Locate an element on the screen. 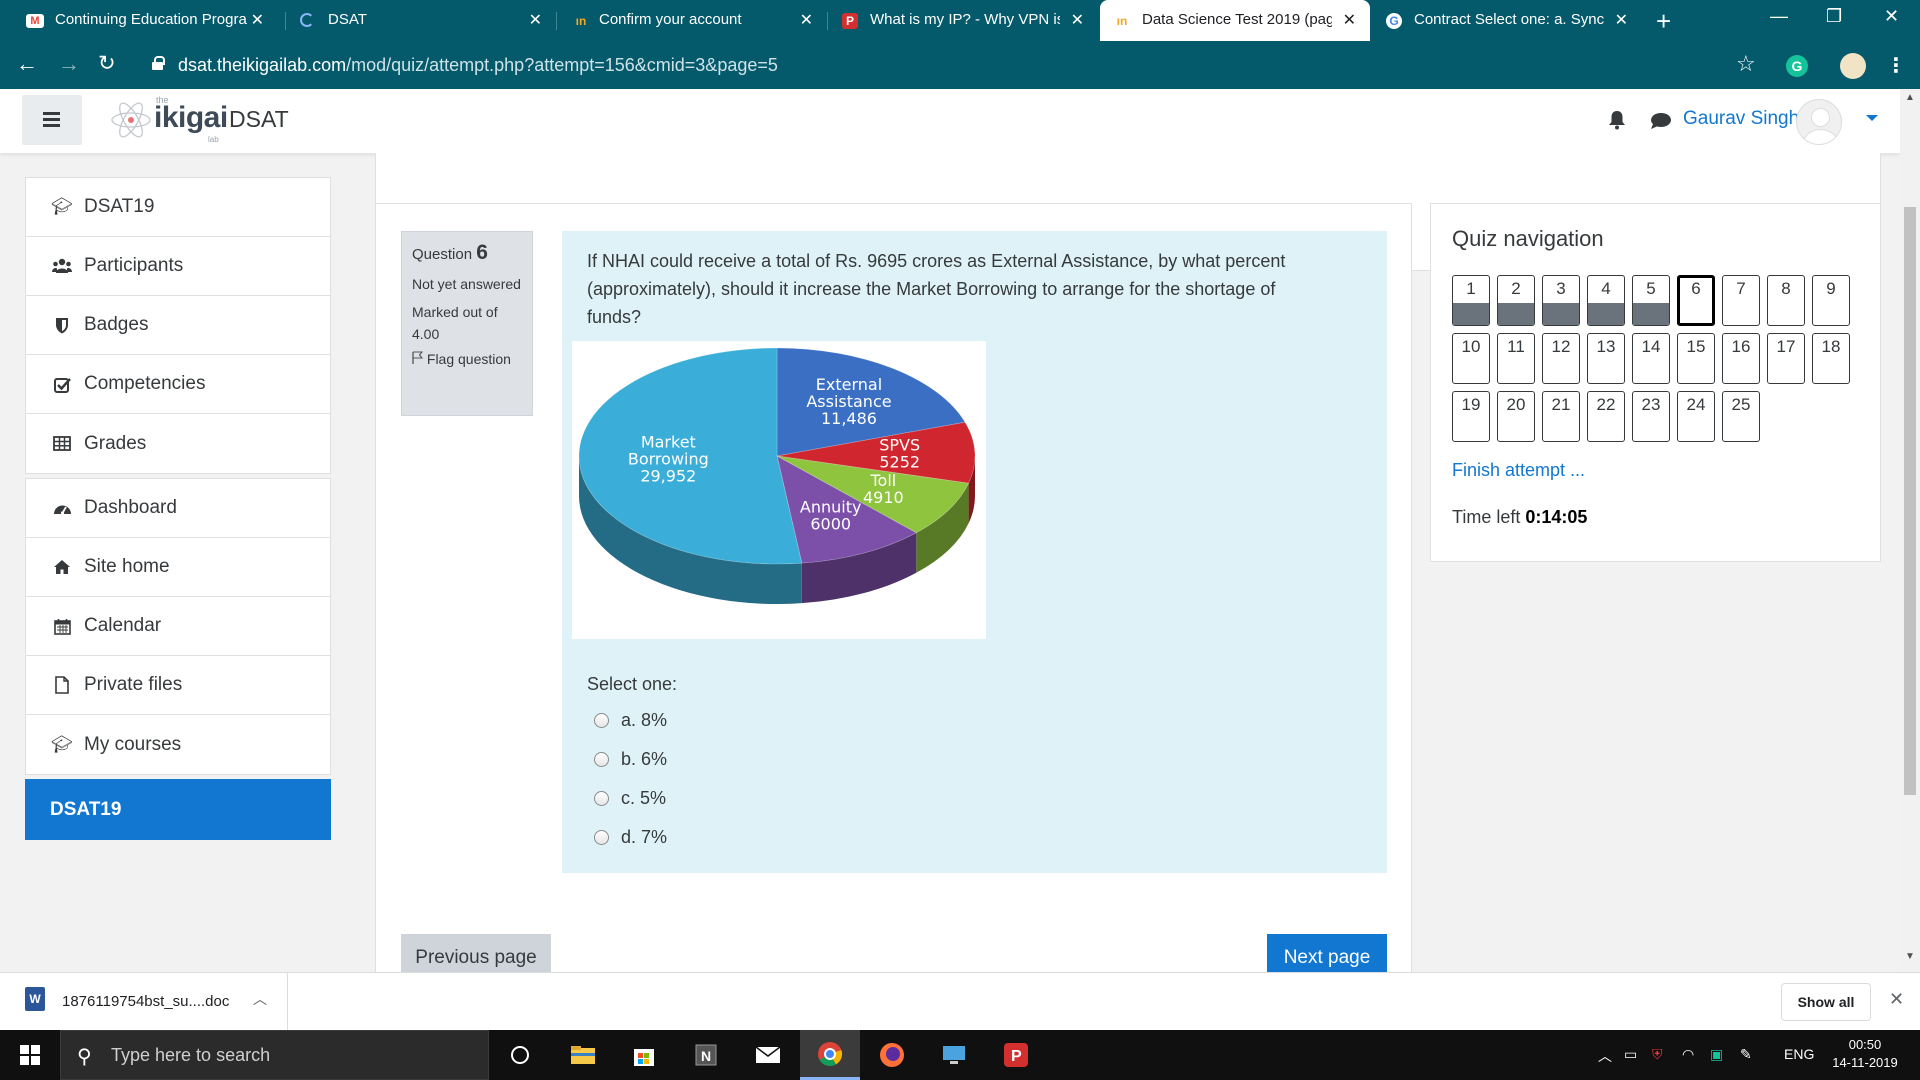  profile-avatar-icon is located at coordinates (1853, 66).